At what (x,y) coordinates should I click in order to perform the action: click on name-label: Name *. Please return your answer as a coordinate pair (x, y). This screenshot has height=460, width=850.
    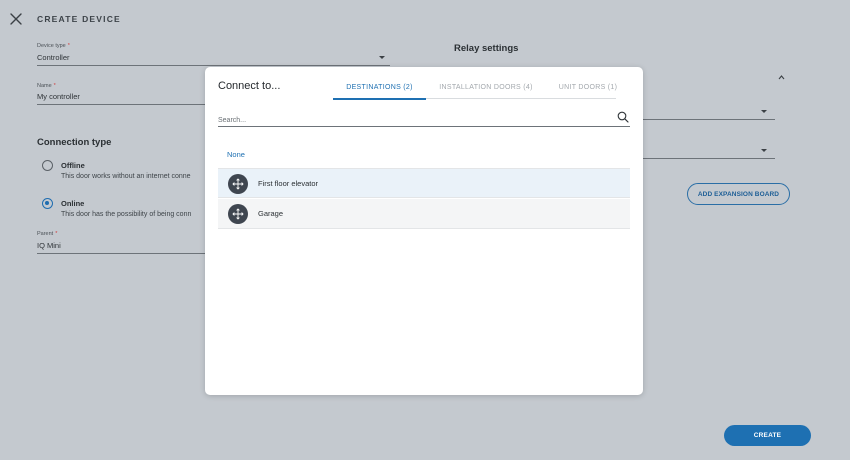
    Looking at the image, I should click on (46, 86).